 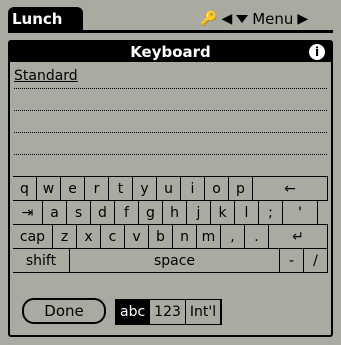 What do you see at coordinates (73, 188) in the screenshot?
I see `key-row1-2: e` at bounding box center [73, 188].